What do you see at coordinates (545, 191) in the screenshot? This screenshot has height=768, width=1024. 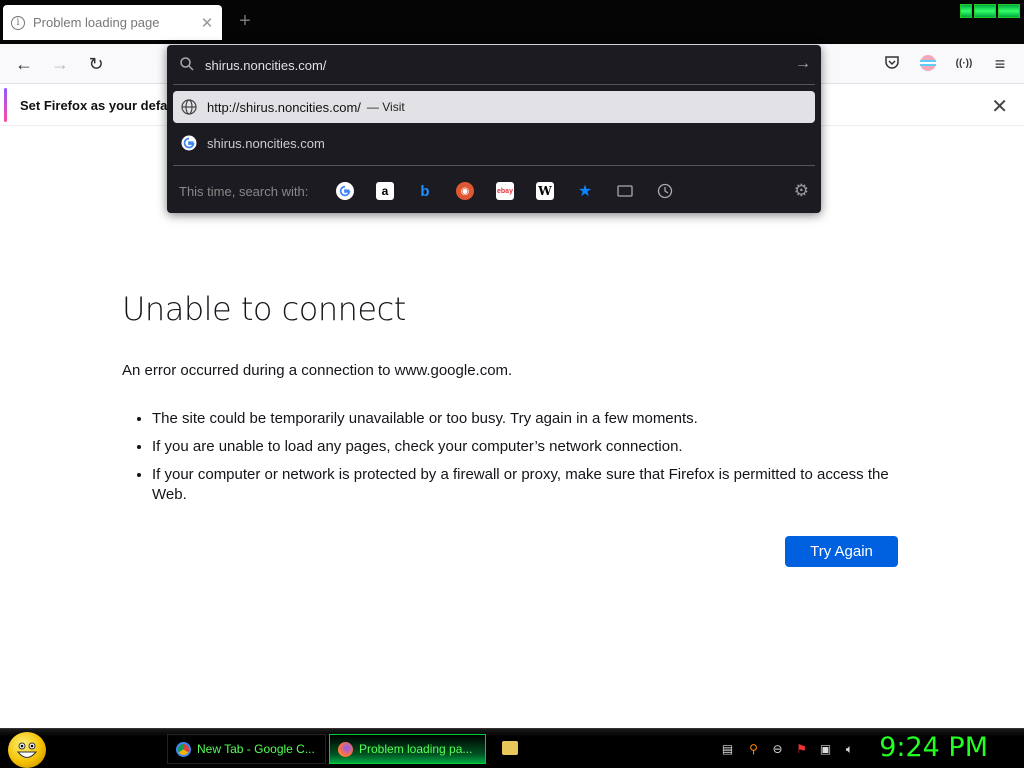 I see `wikipedia-engine-icon: W` at bounding box center [545, 191].